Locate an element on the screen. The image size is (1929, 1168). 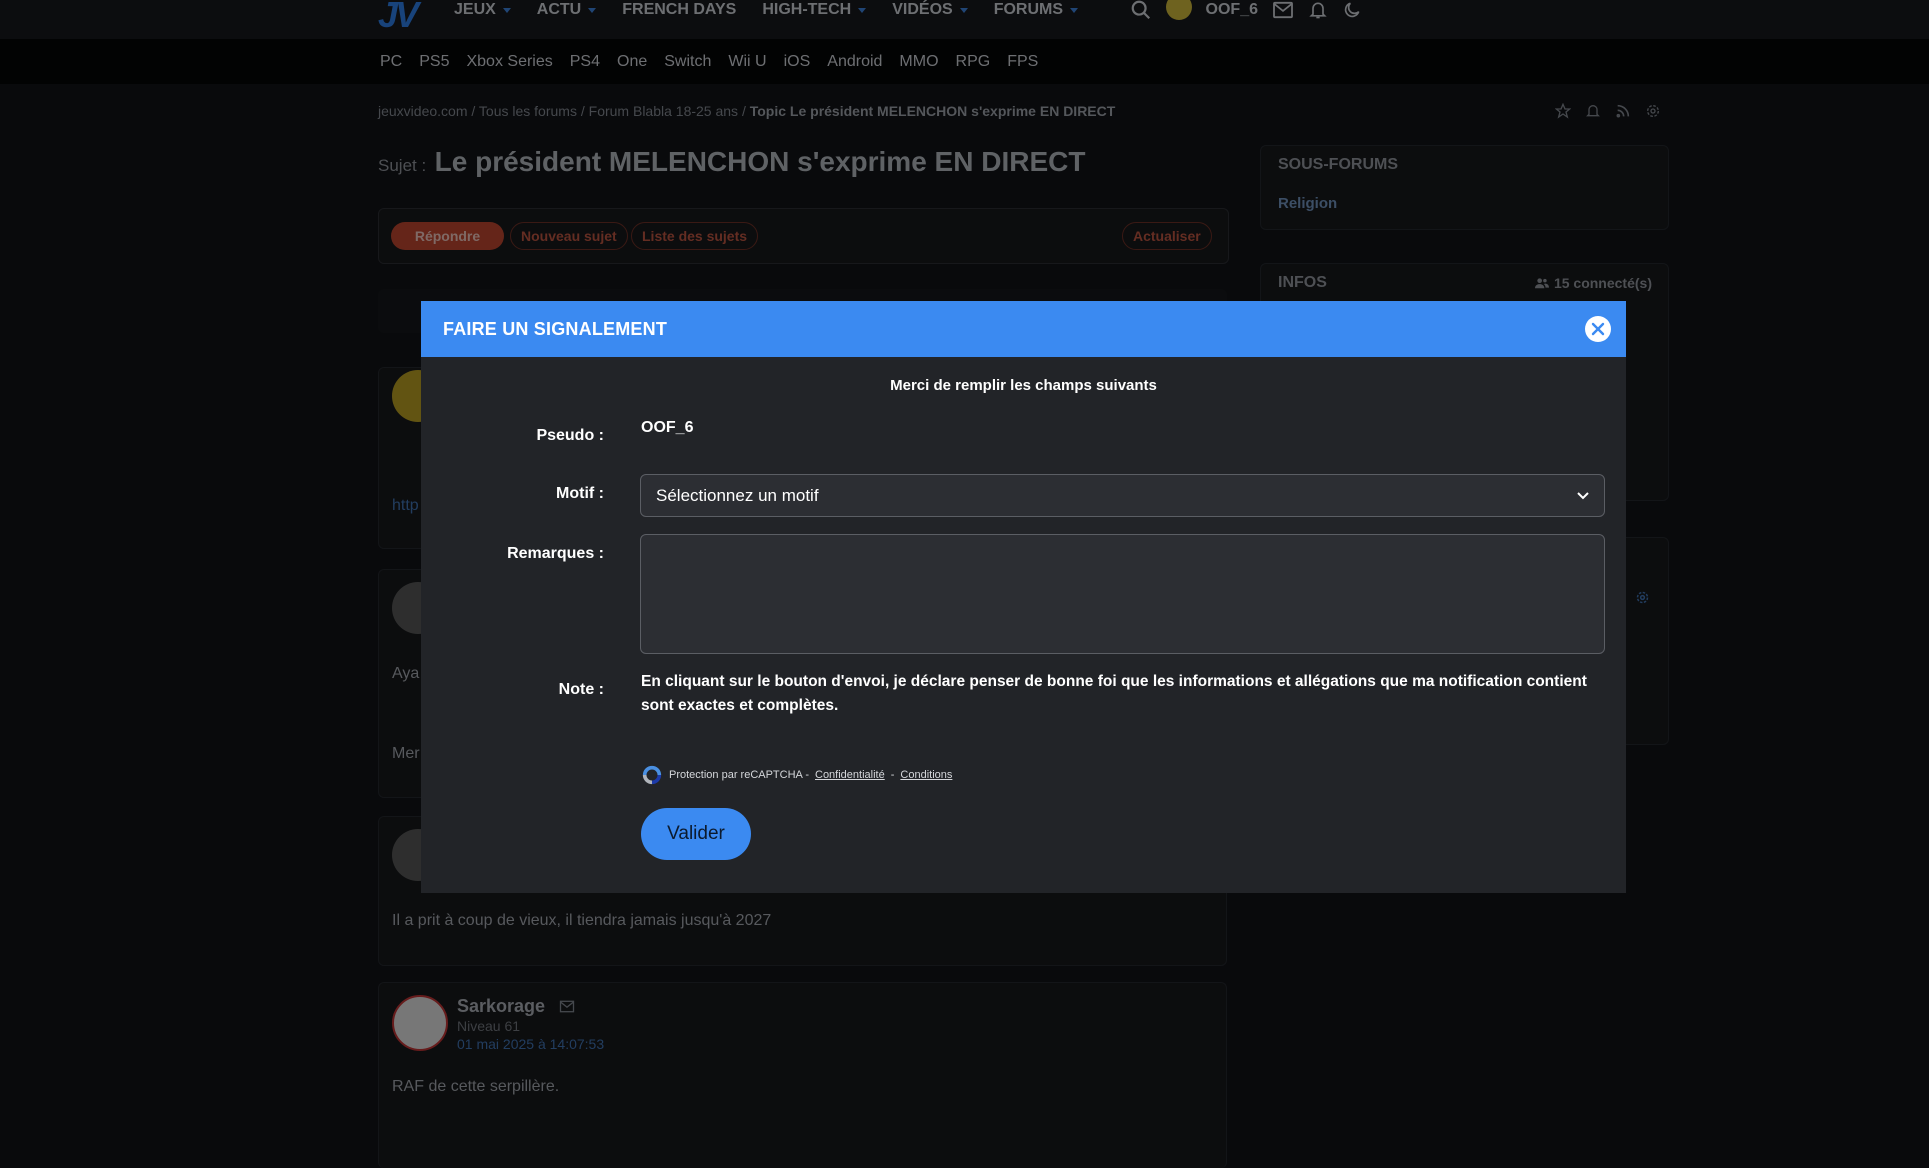
recaptcha-icon is located at coordinates (652, 775).